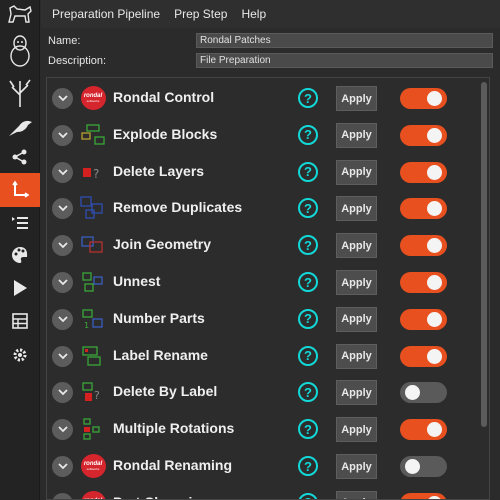 The height and width of the screenshot is (500, 500). I want to click on dog-icon, so click(20, 14).